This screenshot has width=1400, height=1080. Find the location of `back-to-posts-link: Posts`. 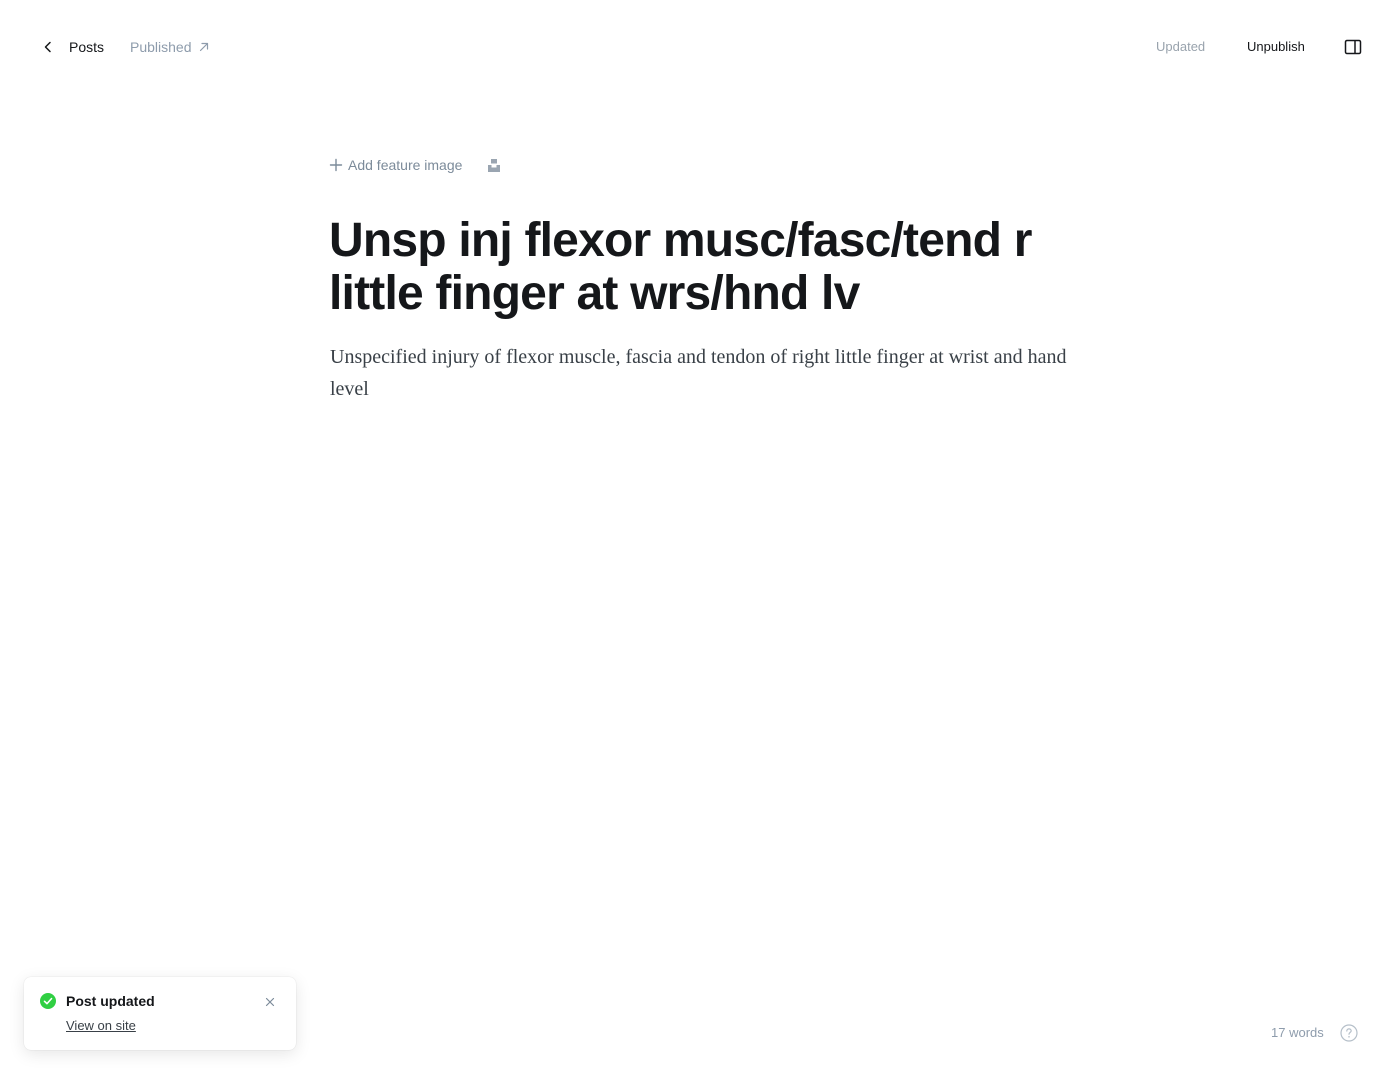

back-to-posts-link: Posts is located at coordinates (72, 47).